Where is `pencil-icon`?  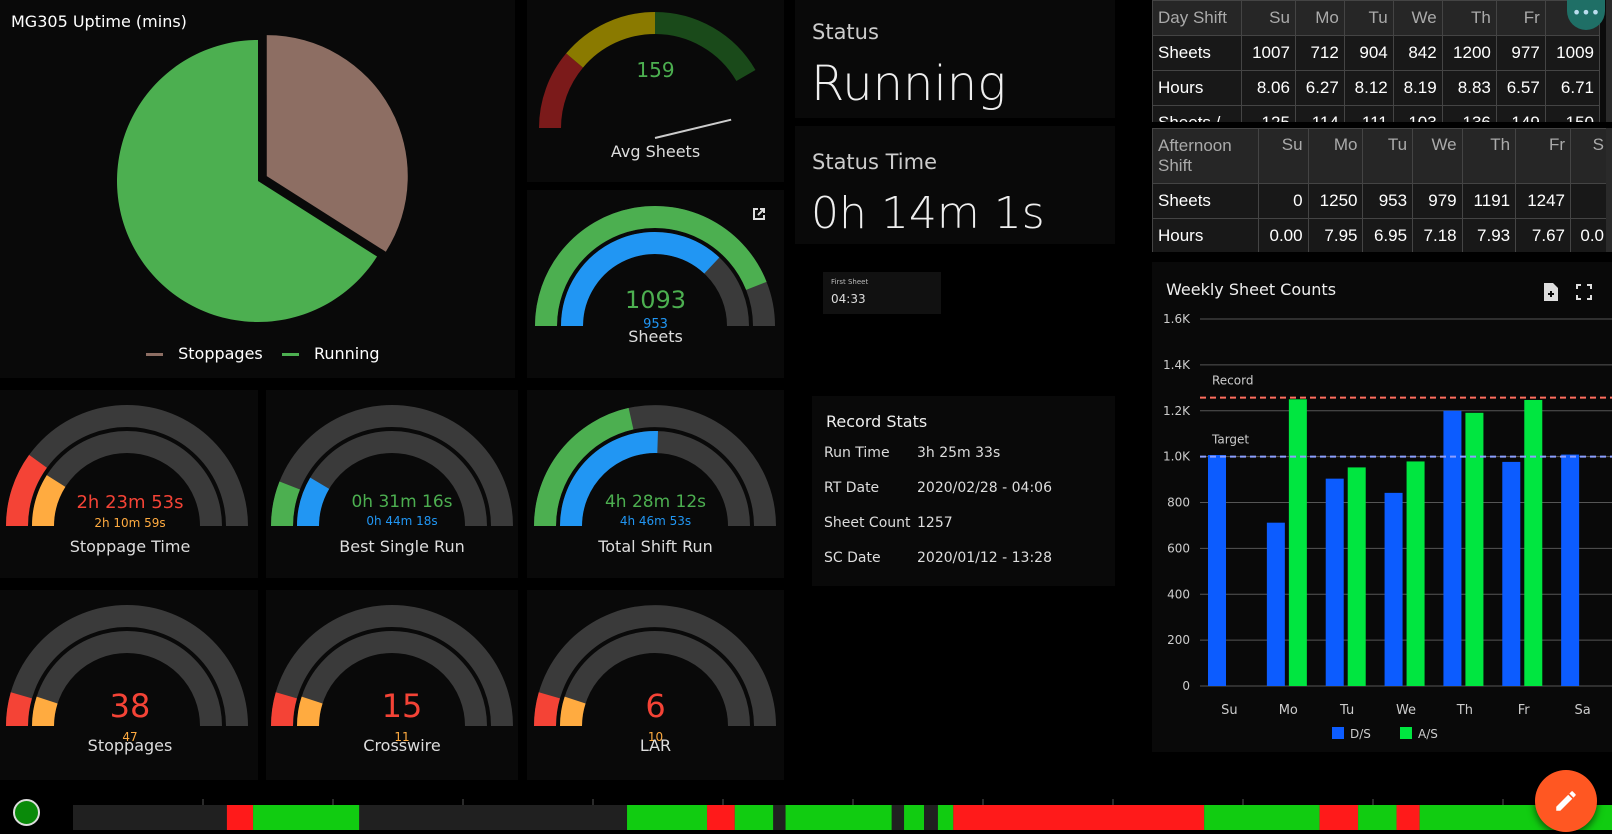 pencil-icon is located at coordinates (1566, 801).